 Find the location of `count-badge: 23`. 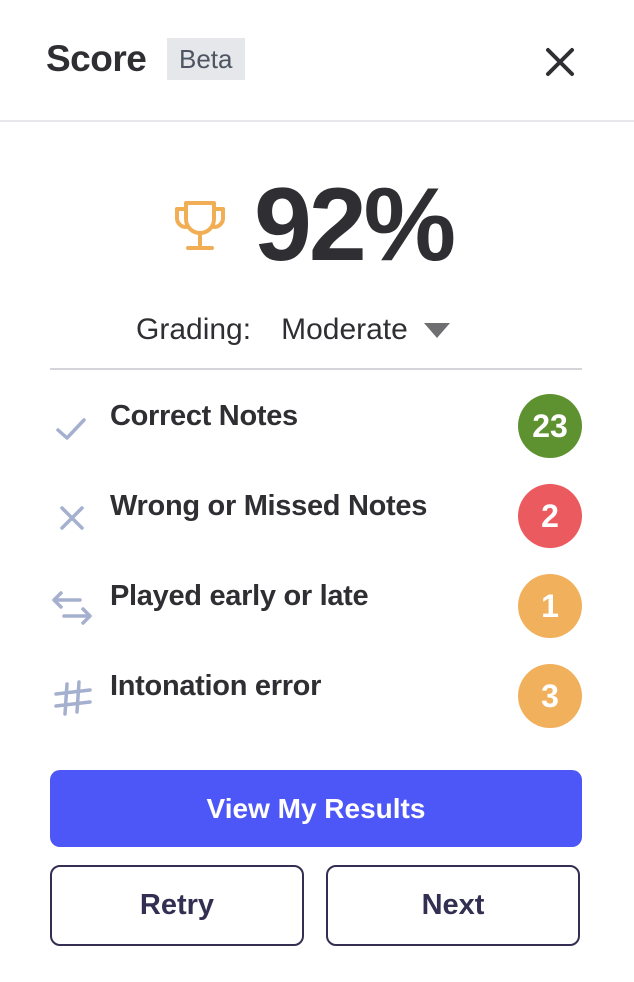

count-badge: 23 is located at coordinates (550, 426).